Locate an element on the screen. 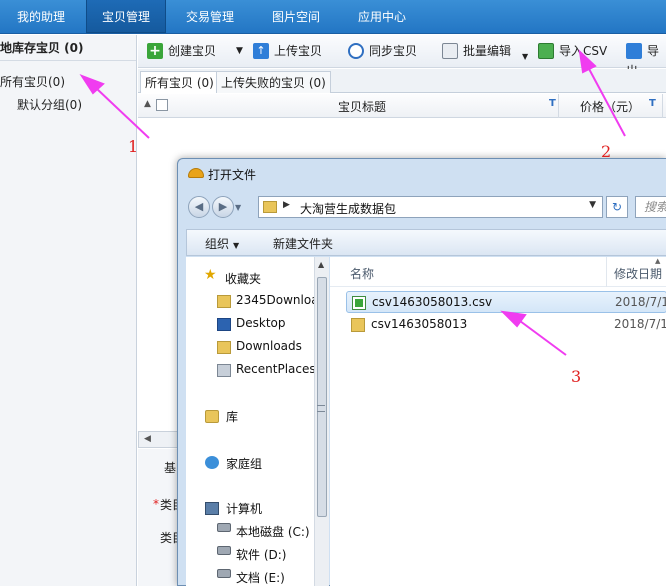  dialog-title: 打开文件 is located at coordinates (232, 175).